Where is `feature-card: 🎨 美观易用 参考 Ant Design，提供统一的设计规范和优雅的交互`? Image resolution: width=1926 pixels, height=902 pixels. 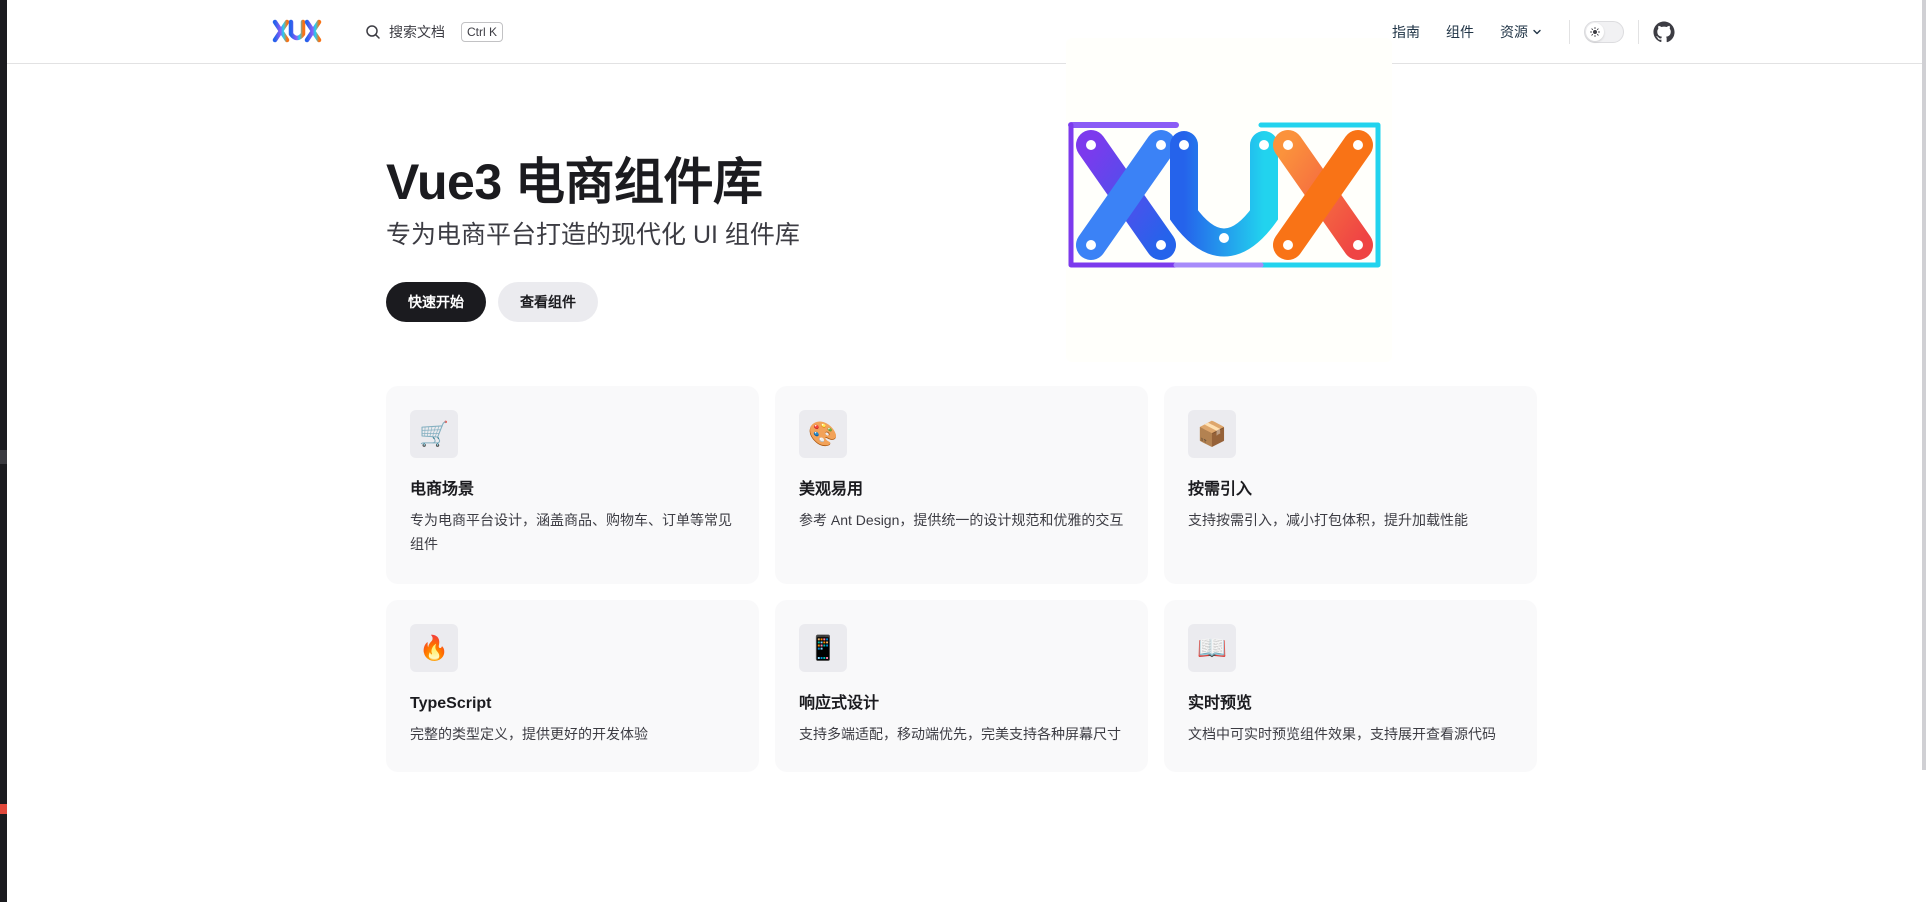
feature-card: 🎨 美观易用 参考 Ant Design，提供统一的设计规范和优雅的交互 is located at coordinates (961, 485).